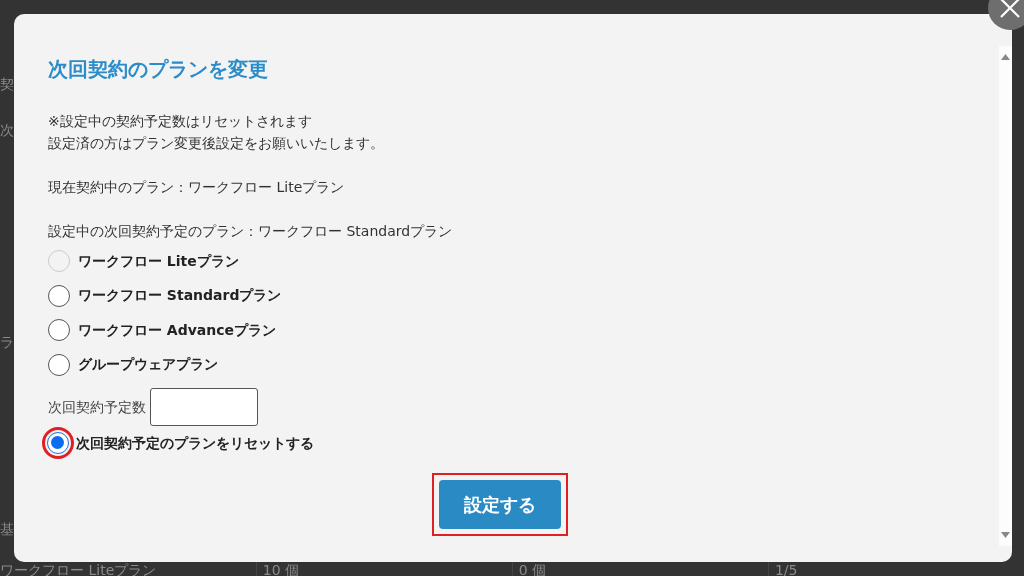 This screenshot has width=1024, height=576. Describe the element at coordinates (500, 504) in the screenshot. I see `submit-button: 設定する` at that location.